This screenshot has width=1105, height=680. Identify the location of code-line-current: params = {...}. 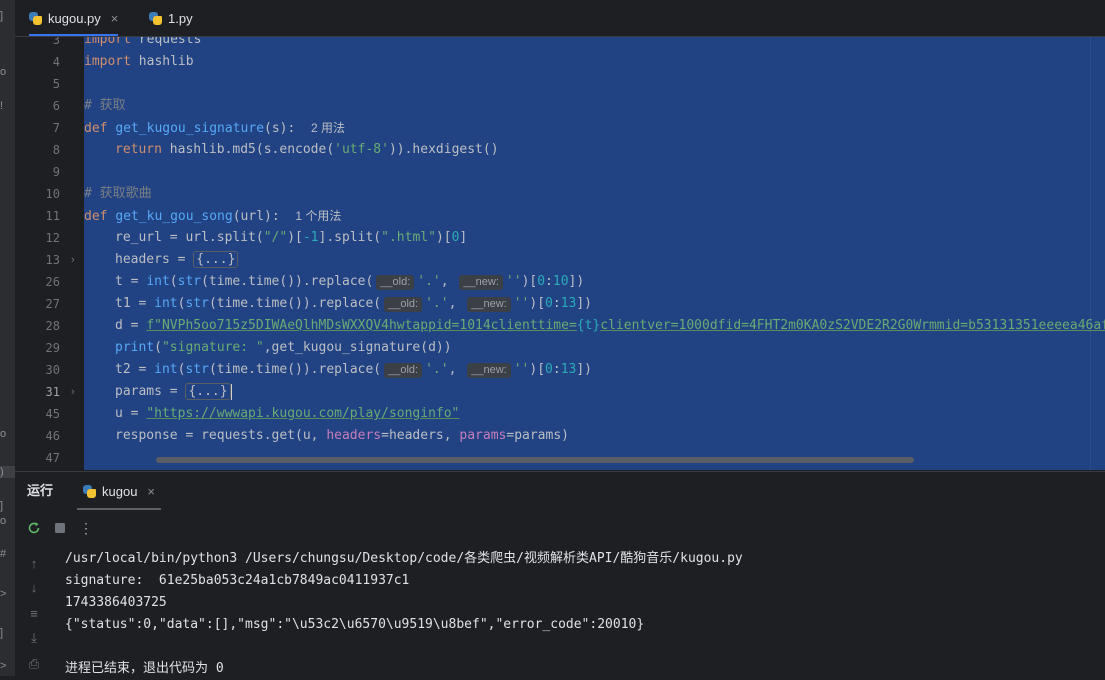
(173, 392).